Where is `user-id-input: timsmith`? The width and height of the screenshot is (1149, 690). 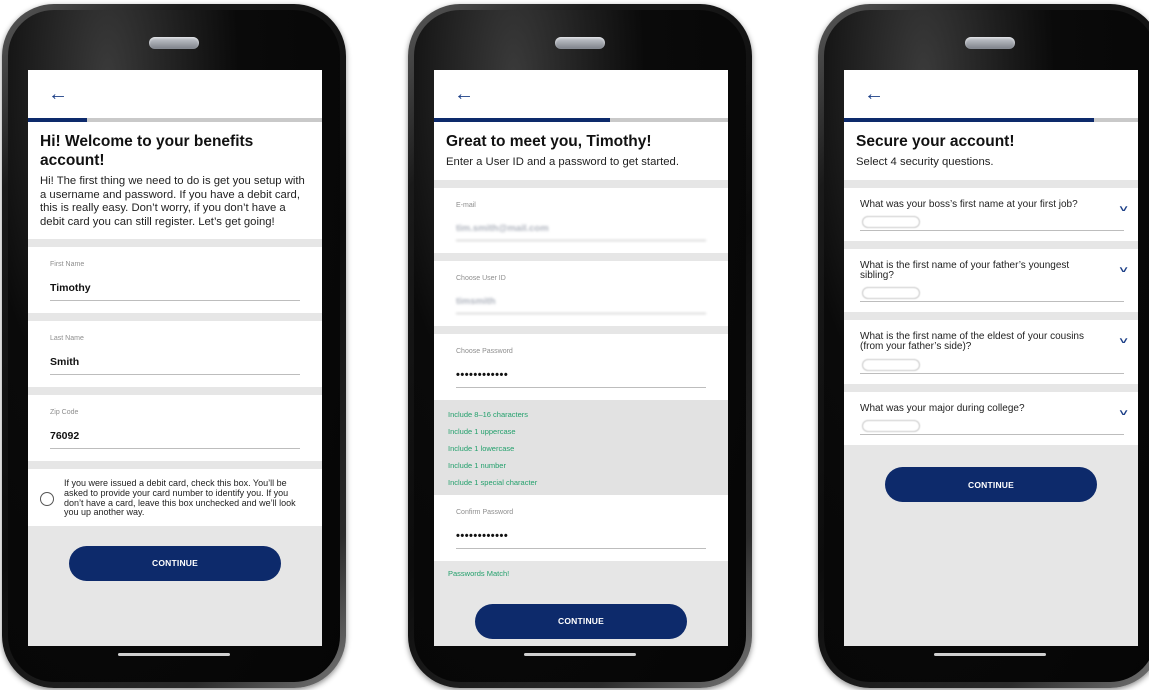 user-id-input: timsmith is located at coordinates (581, 305).